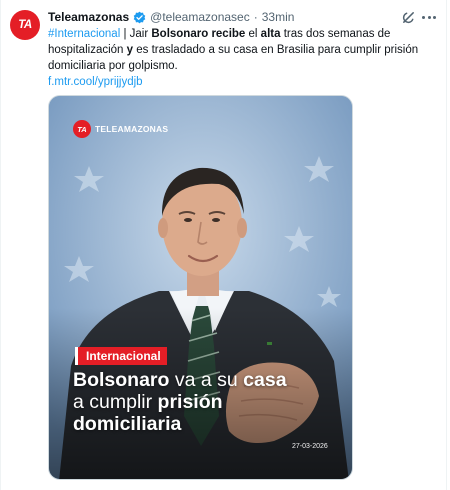 The height and width of the screenshot is (490, 450). I want to click on brand-name: TELEAMAZONAS, so click(132, 129).